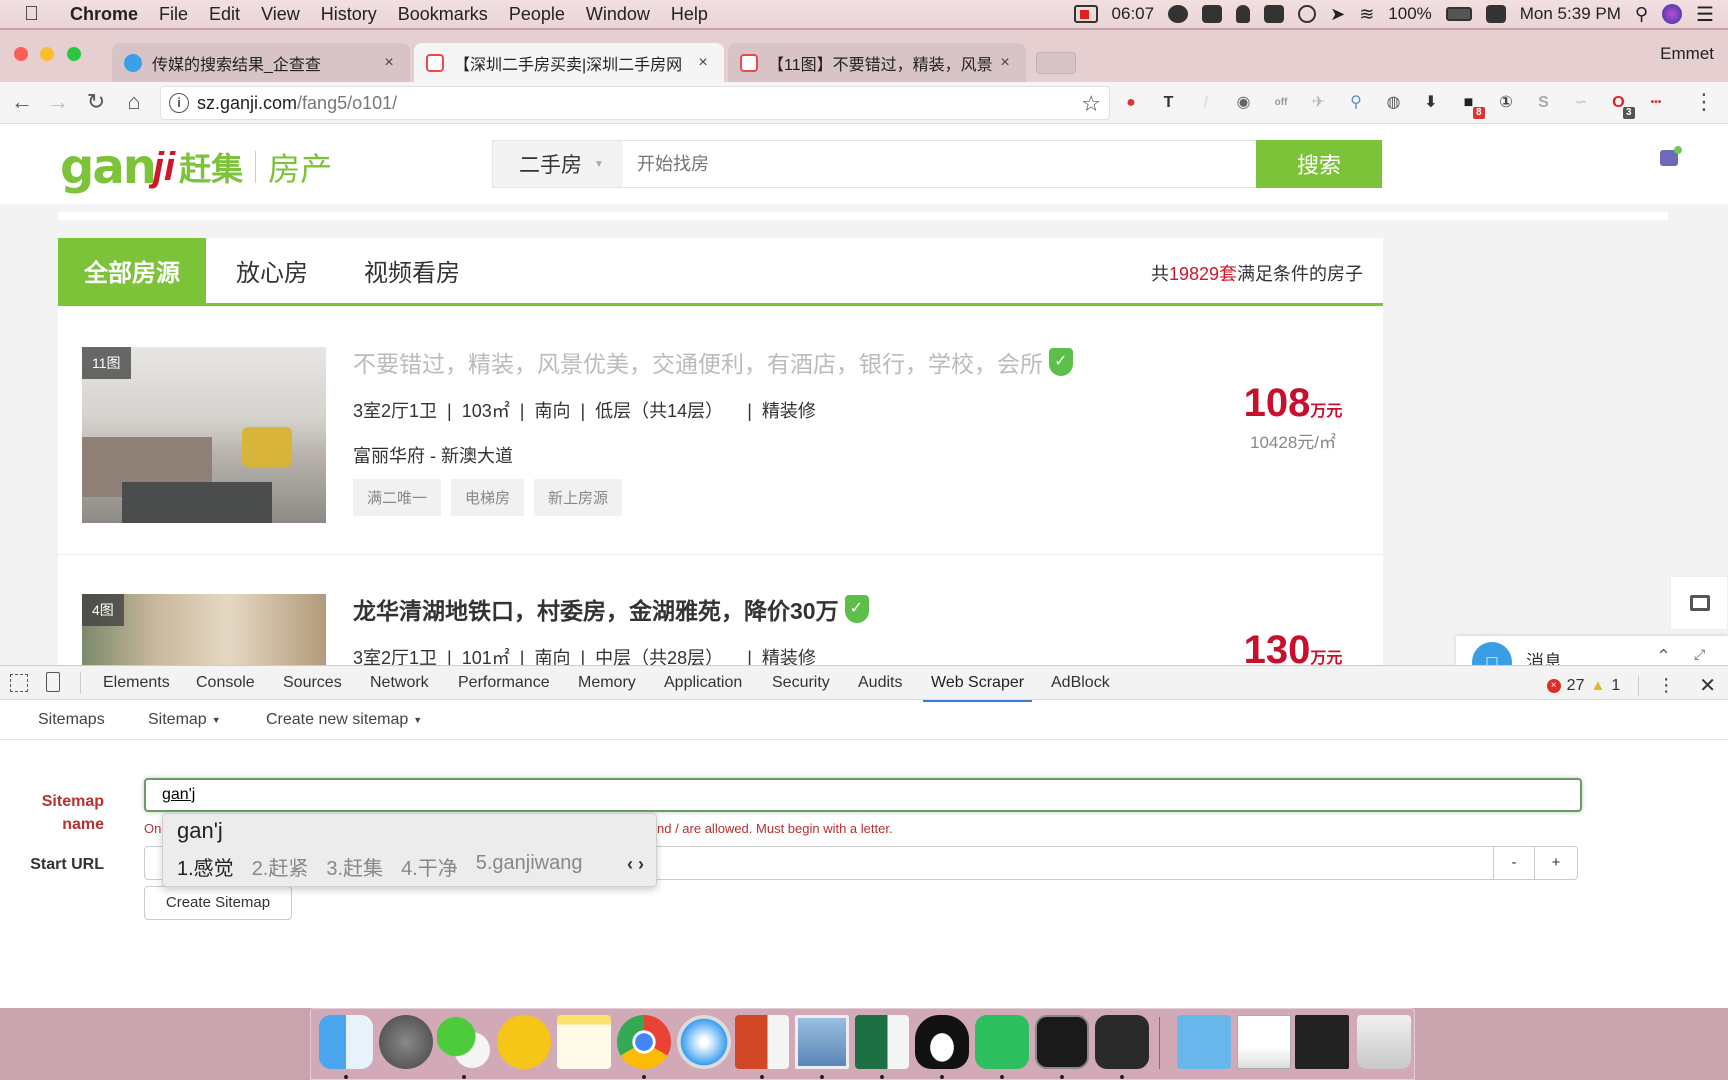 The height and width of the screenshot is (1080, 1728). Describe the element at coordinates (1553, 685) in the screenshot. I see `error-icon: ×` at that location.